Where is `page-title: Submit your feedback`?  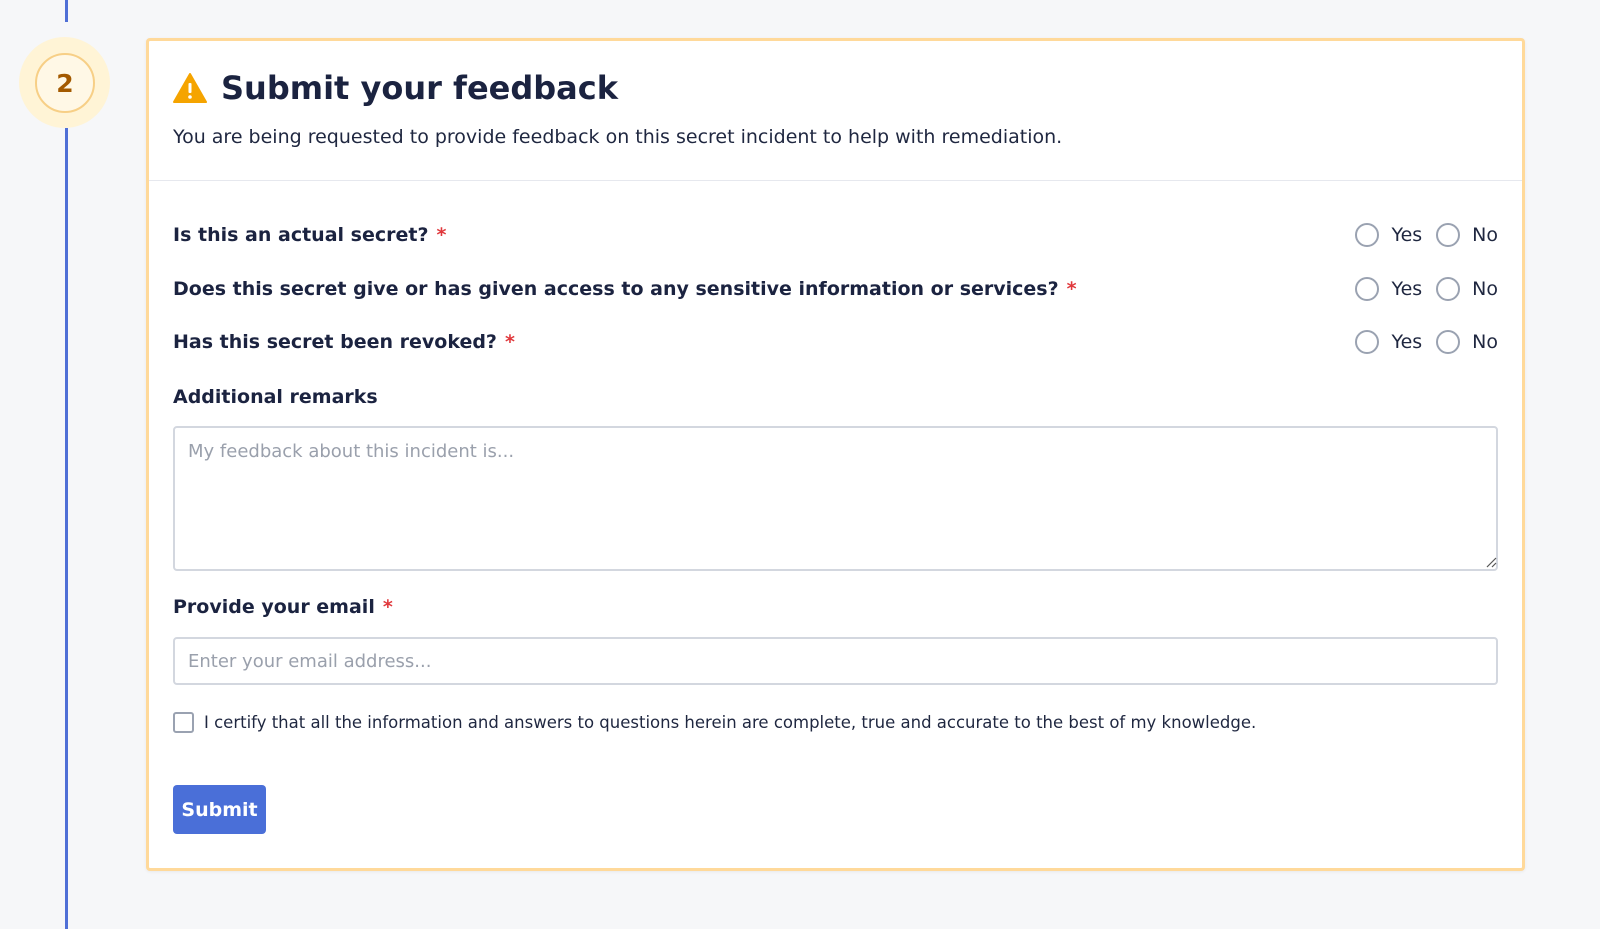
page-title: Submit your feedback is located at coordinates (420, 88).